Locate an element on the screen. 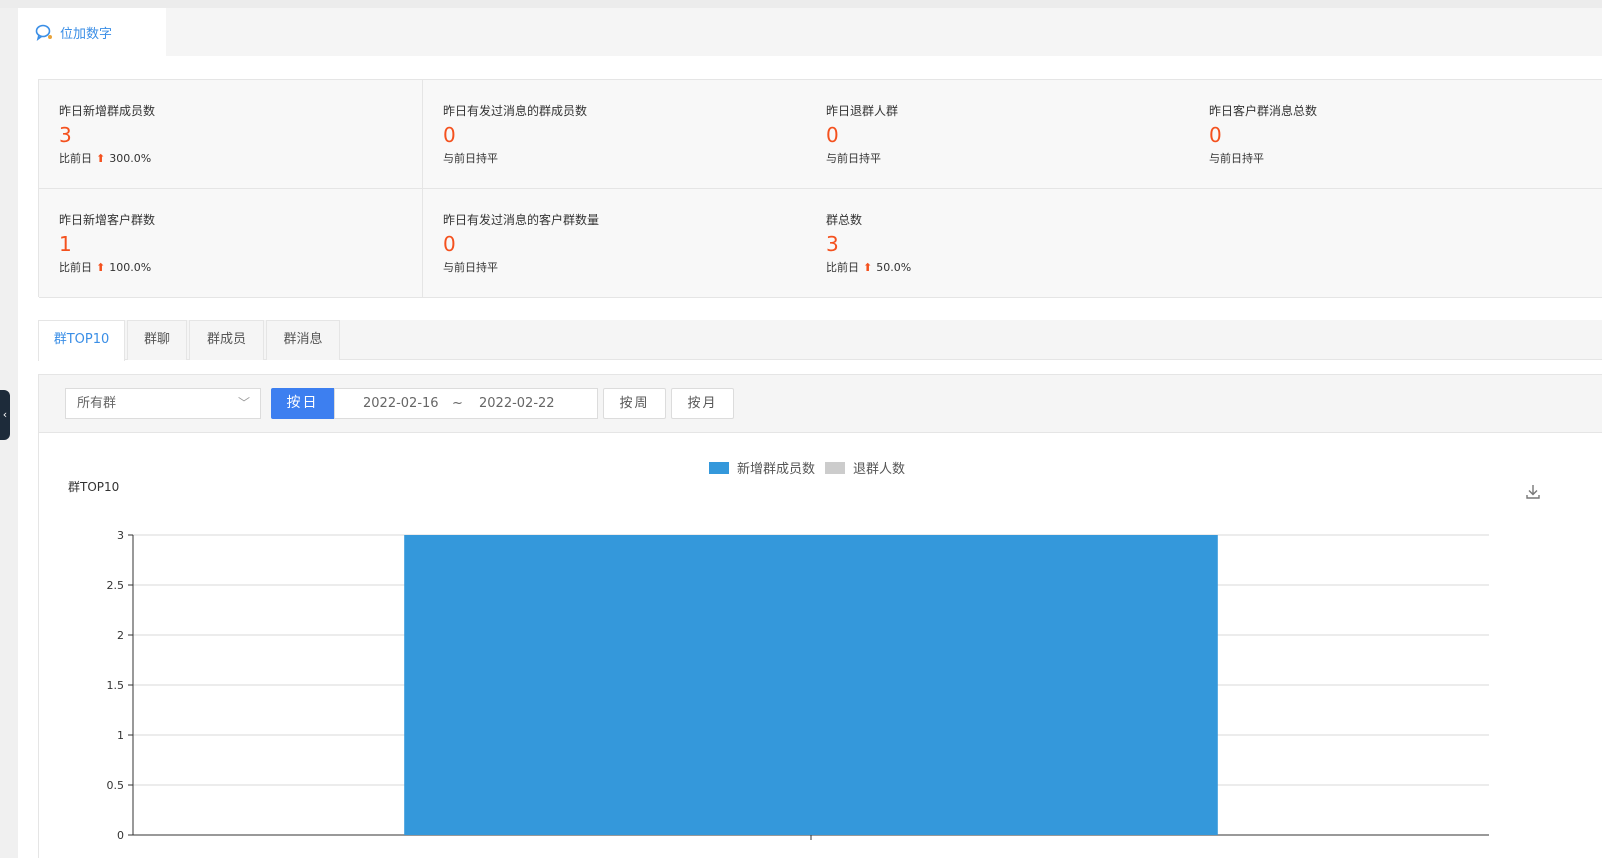  stat-change: 比前日 ⬆ 50.0% is located at coordinates (1007, 267).